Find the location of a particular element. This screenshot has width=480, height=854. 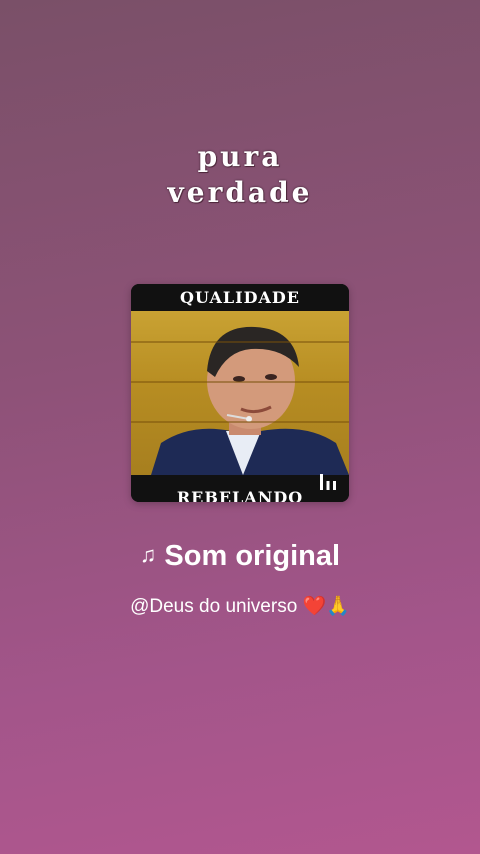

cover-top-banner: QUALIDADE is located at coordinates (240, 297).